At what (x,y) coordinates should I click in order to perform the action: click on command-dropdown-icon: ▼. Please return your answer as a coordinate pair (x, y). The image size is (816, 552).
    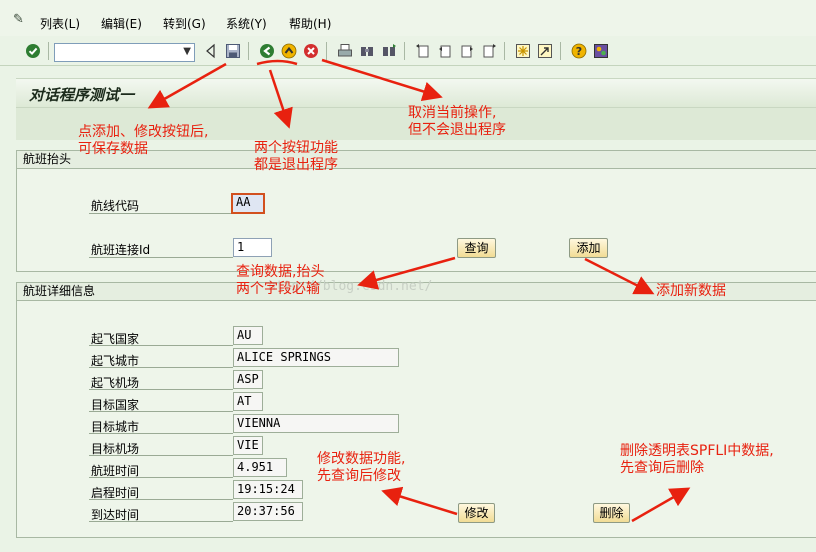
    Looking at the image, I should click on (187, 51).